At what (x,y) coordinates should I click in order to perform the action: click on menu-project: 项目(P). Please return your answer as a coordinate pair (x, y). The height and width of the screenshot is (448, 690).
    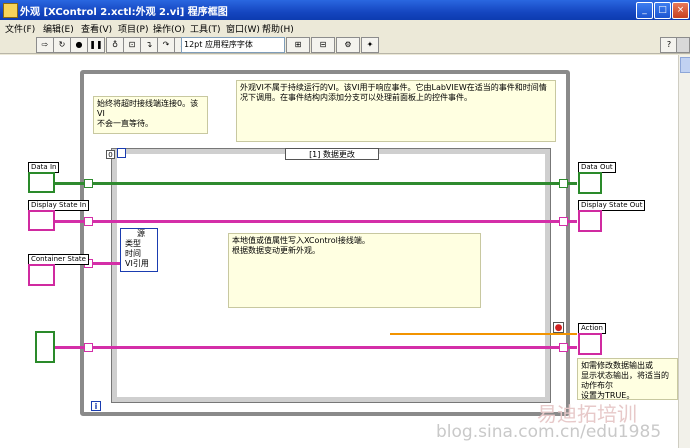
    Looking at the image, I should click on (133, 28).